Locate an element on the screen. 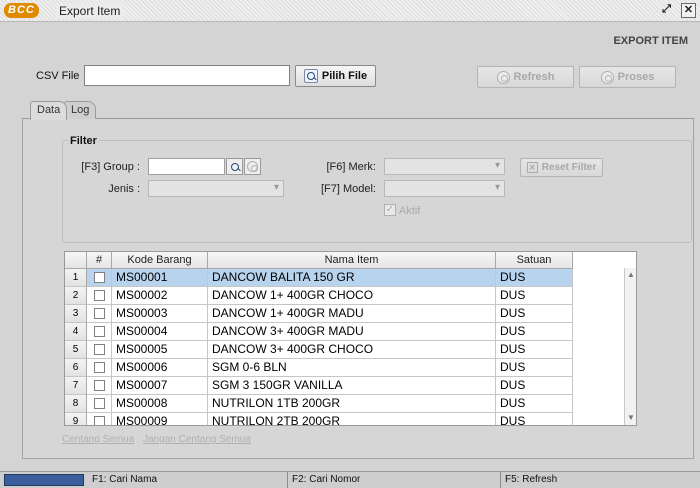 This screenshot has width=700, height=488. clear-icon is located at coordinates (252, 166).